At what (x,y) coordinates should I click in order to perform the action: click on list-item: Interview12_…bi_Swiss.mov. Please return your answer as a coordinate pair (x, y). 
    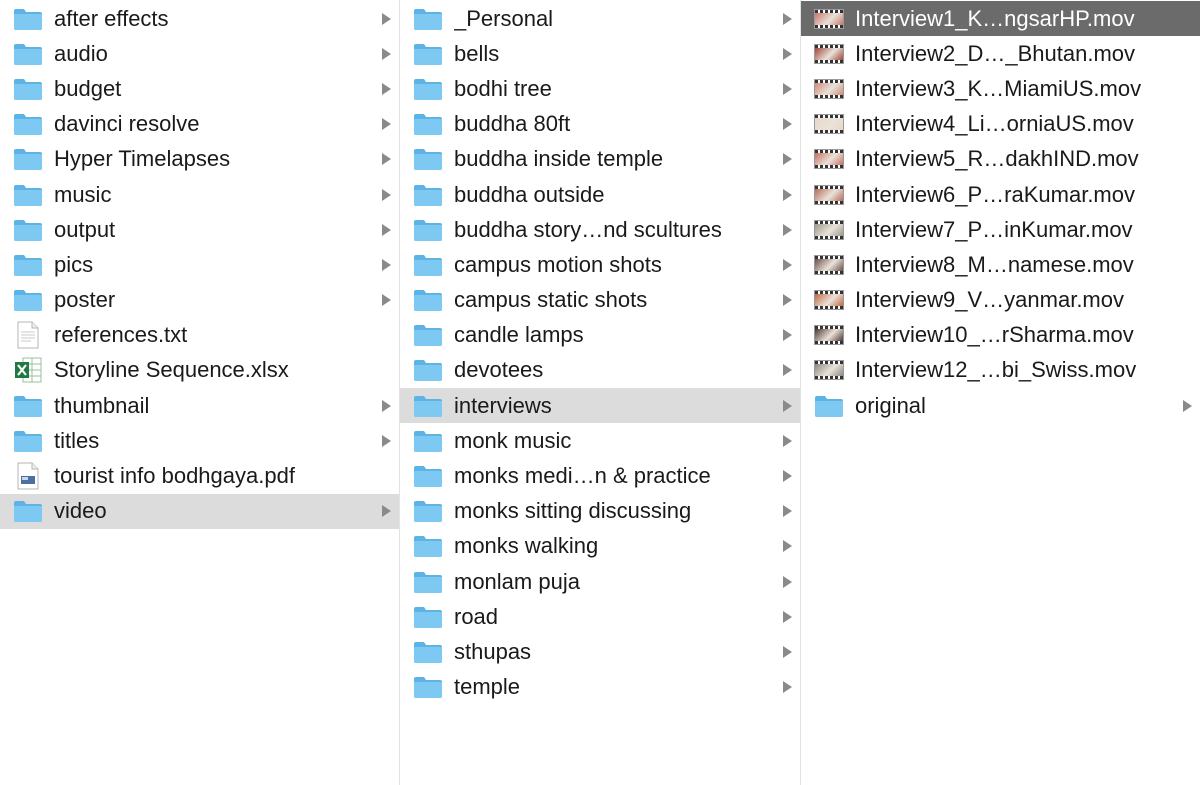
    Looking at the image, I should click on (1000, 370).